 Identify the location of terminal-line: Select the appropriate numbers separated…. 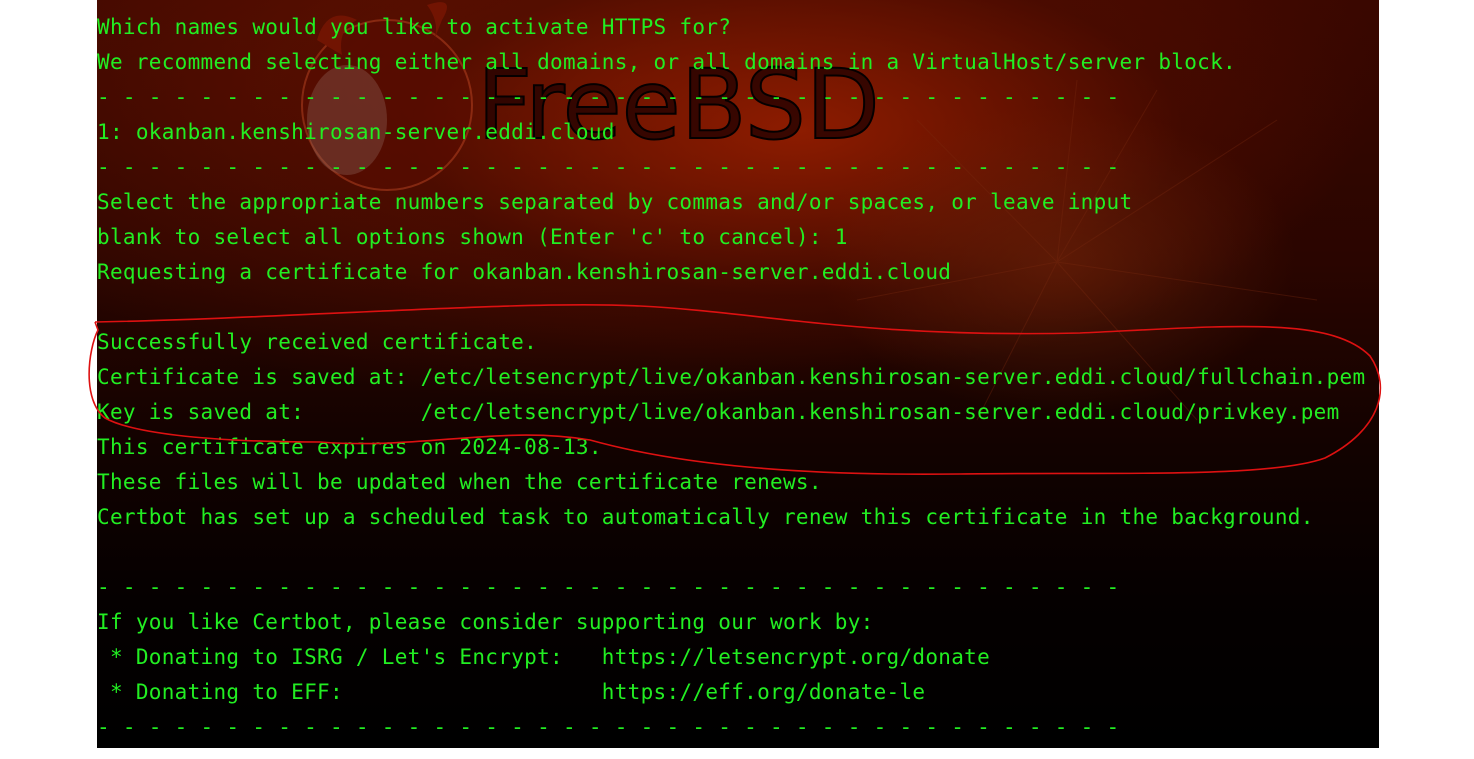
(615, 202).